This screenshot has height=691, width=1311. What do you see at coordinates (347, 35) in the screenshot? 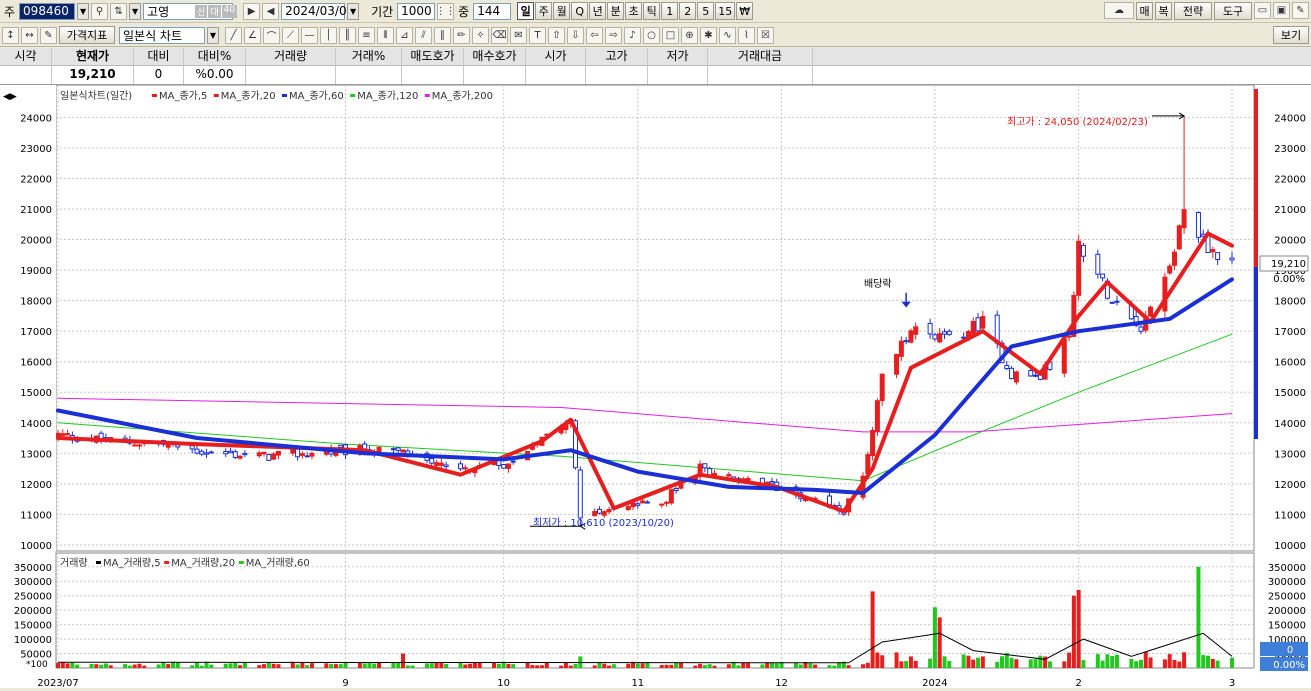
I see `cycle-lines-icon: ║` at bounding box center [347, 35].